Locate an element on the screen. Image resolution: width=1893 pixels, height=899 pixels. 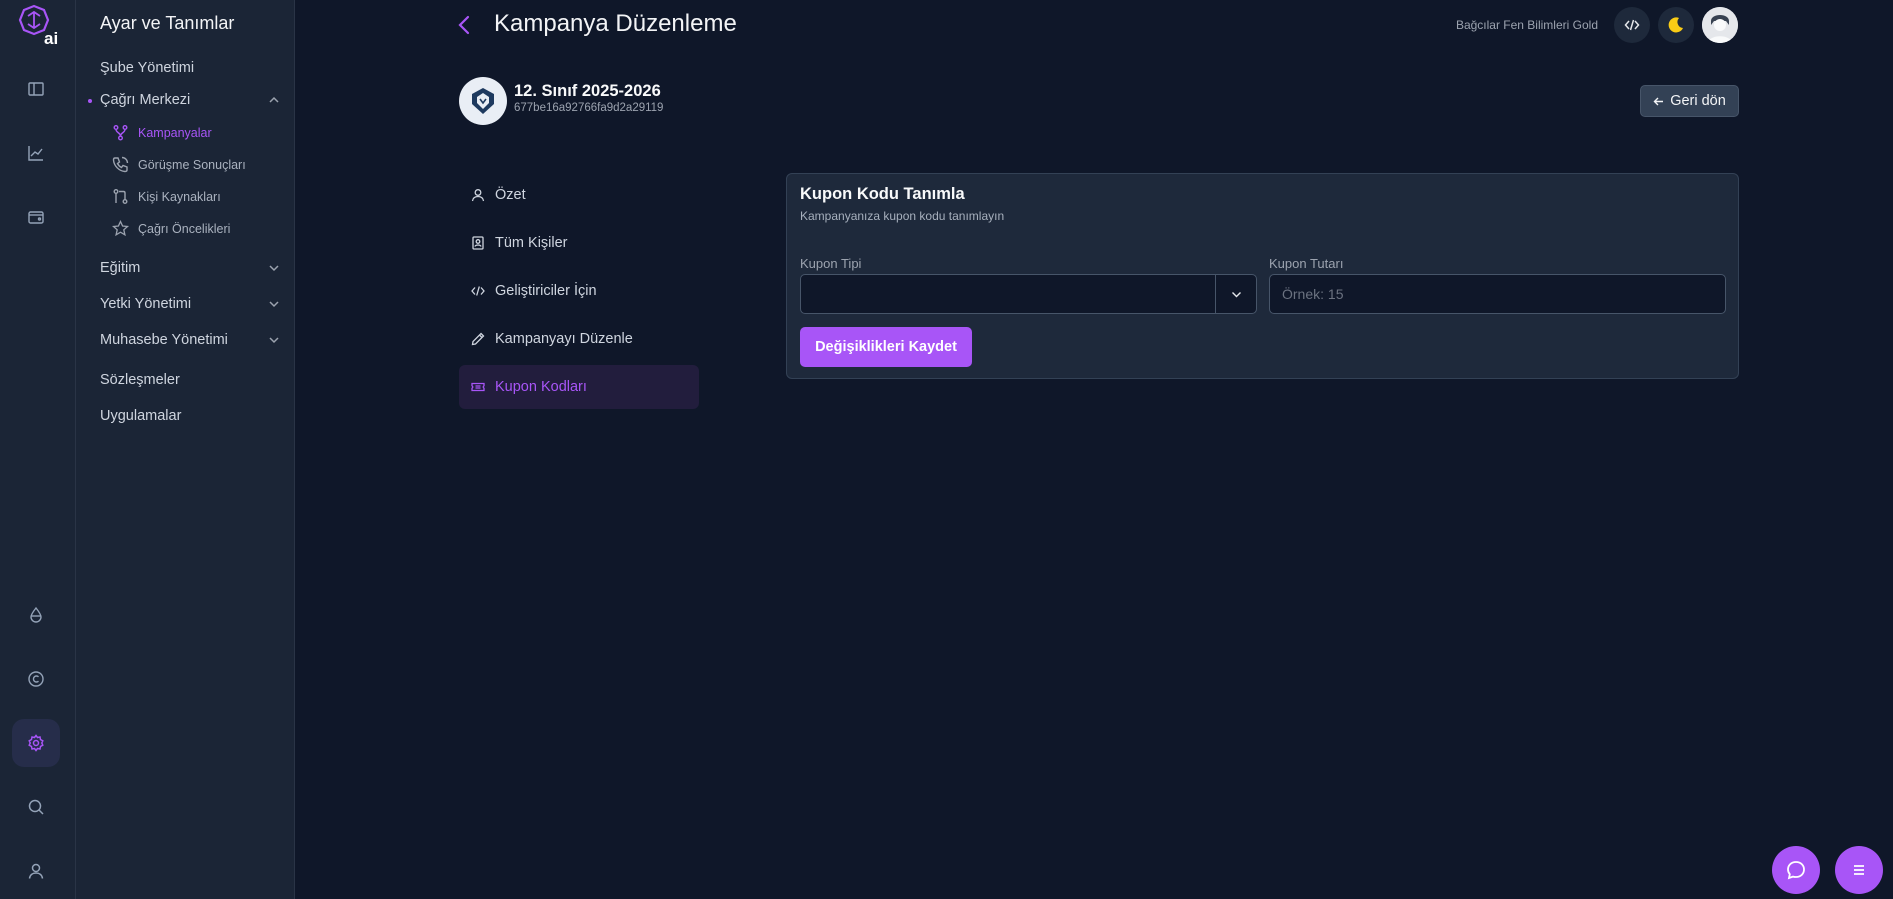
sidebar-sub-label: Kişi Kaynakları is located at coordinates (179, 196).